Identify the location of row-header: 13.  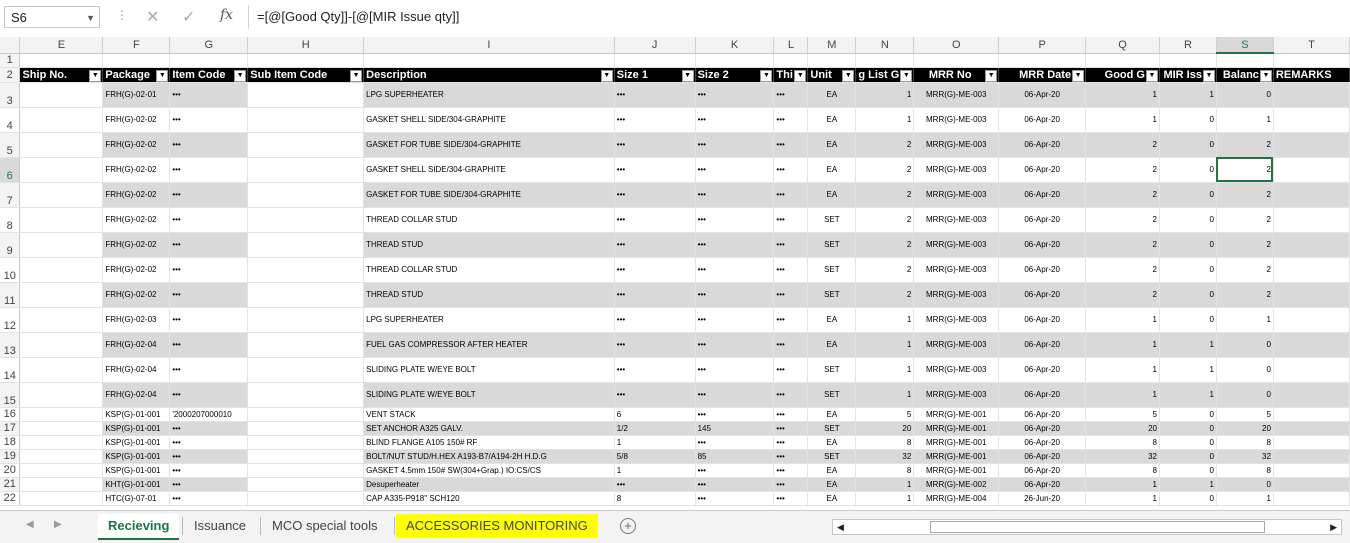
(10, 345).